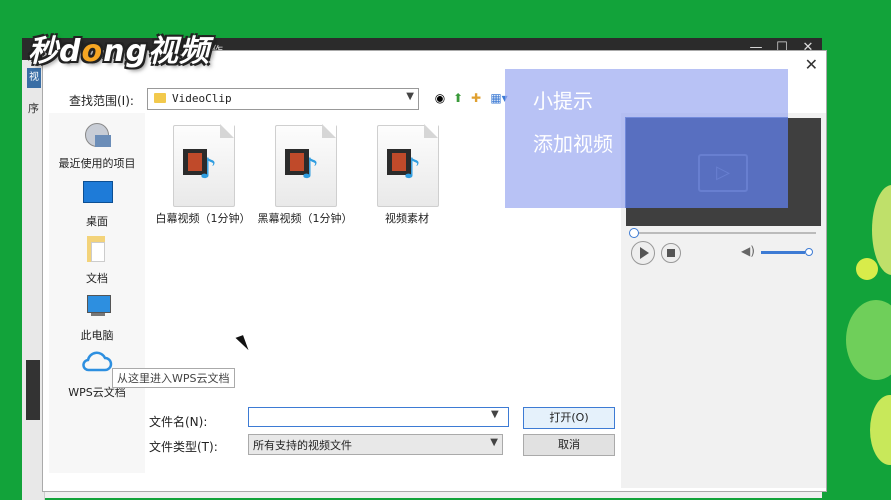  I want to click on filetype-label: 文件类型(T):, so click(183, 447).